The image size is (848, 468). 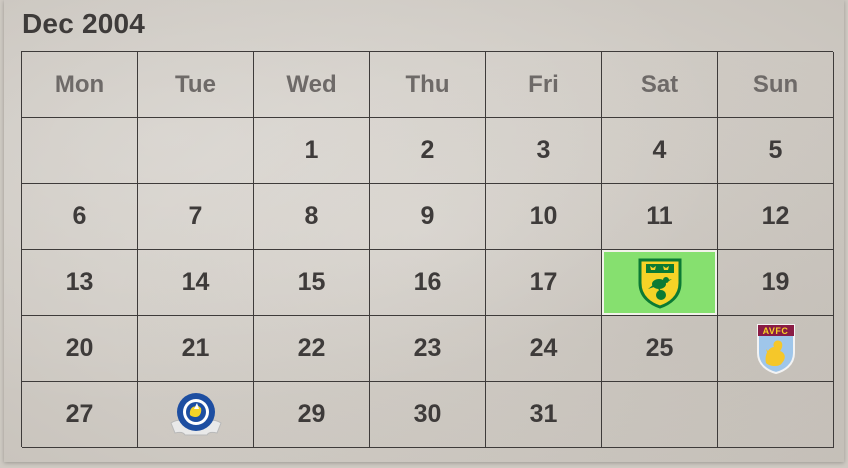 What do you see at coordinates (775, 331) in the screenshot?
I see `aston-villa-crest-text: AVFC` at bounding box center [775, 331].